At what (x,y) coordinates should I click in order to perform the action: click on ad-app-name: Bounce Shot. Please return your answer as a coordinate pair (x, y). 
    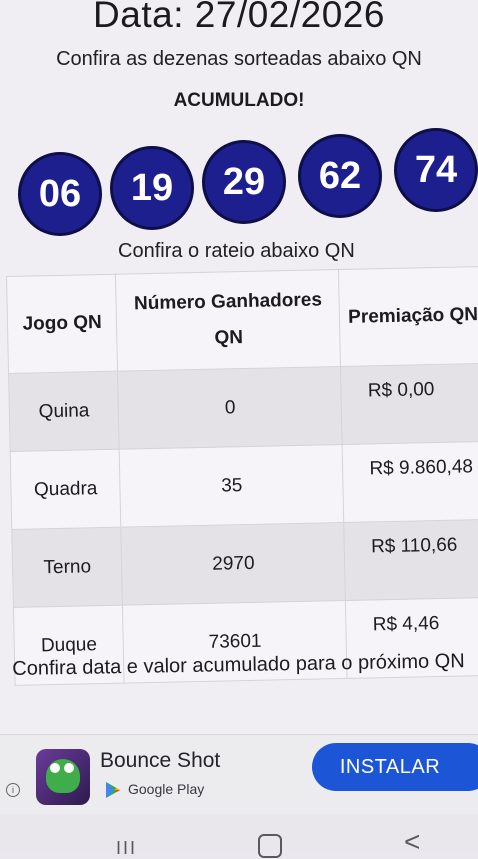
    Looking at the image, I should click on (160, 761).